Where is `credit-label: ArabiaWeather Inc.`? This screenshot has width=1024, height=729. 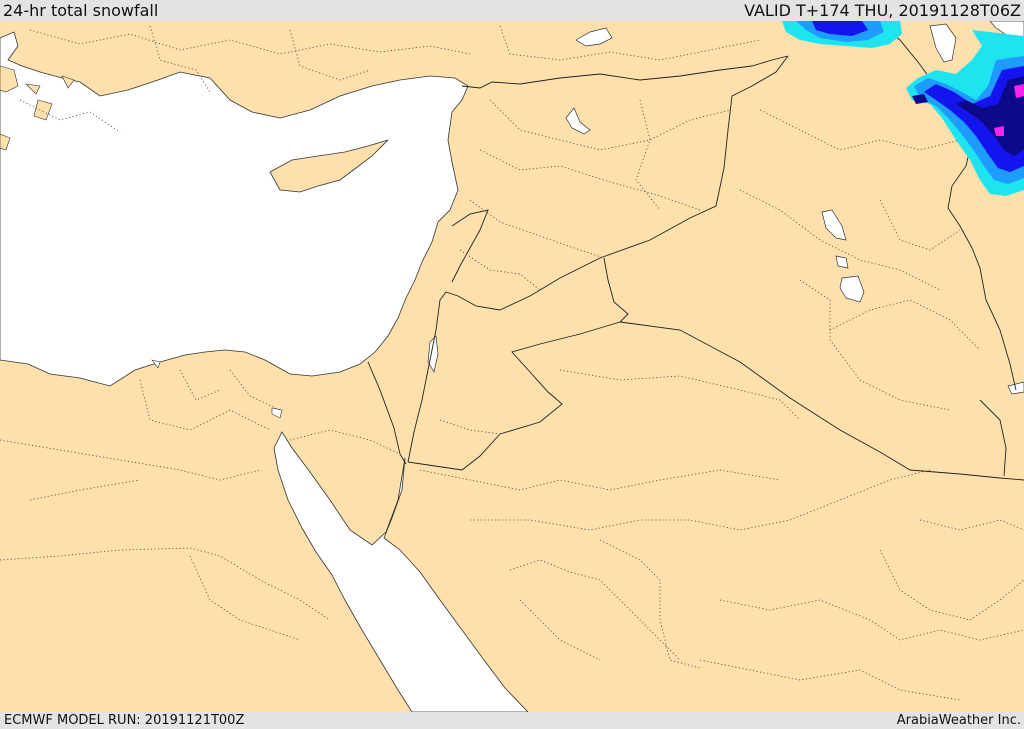 credit-label: ArabiaWeather Inc. is located at coordinates (958, 720).